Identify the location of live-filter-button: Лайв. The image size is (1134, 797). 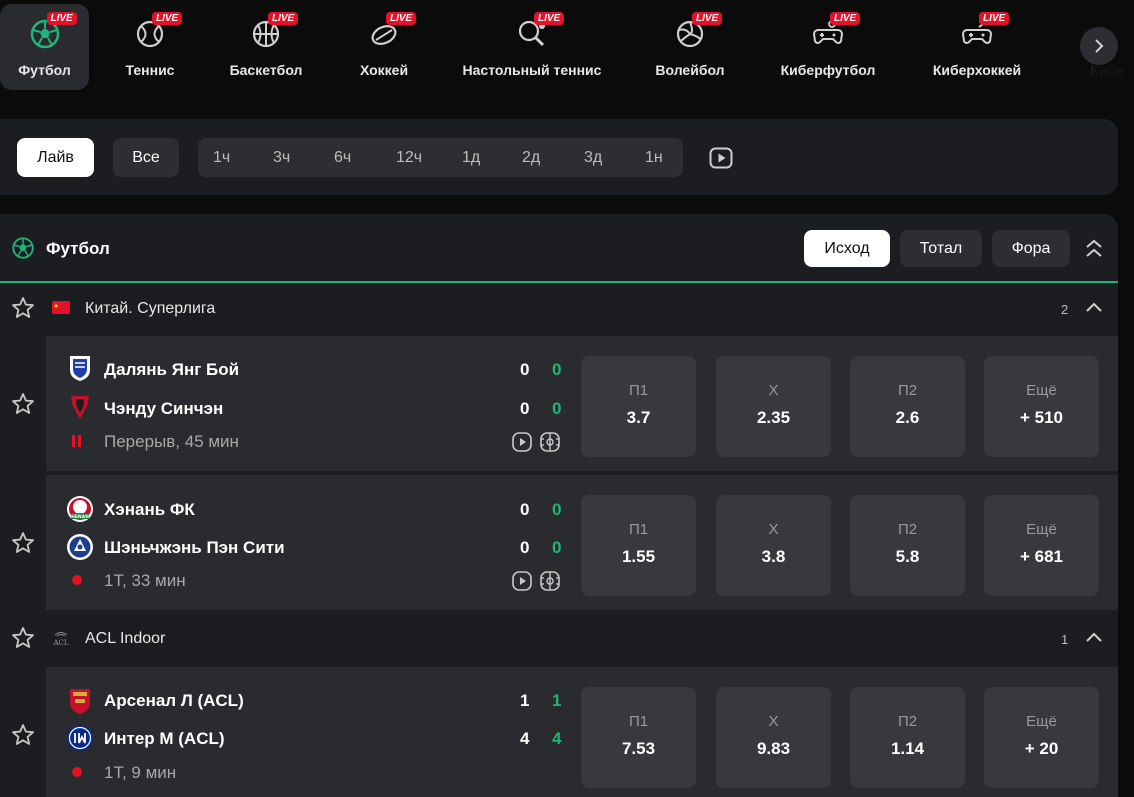
(55, 157).